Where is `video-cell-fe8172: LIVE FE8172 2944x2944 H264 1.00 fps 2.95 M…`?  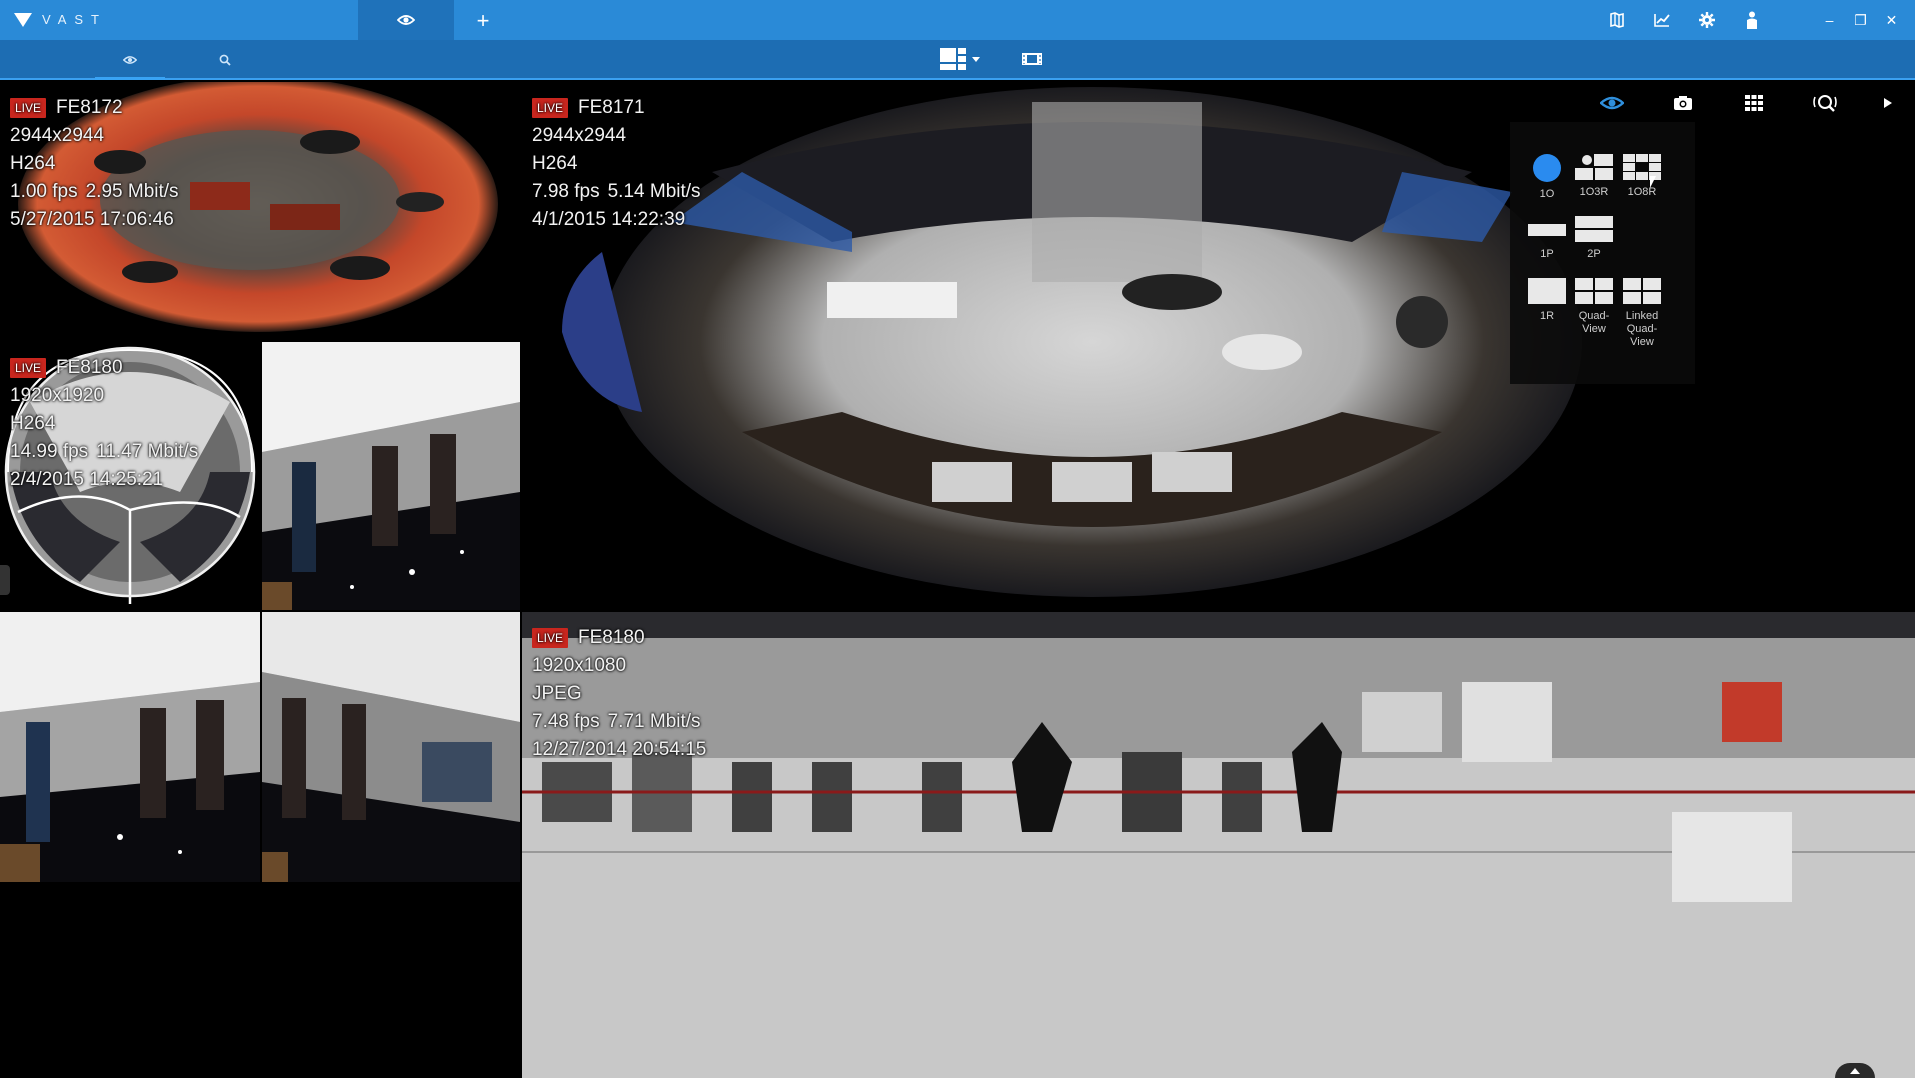 video-cell-fe8172: LIVE FE8172 2944x2944 H264 1.00 fps 2.95 M… is located at coordinates (260, 211).